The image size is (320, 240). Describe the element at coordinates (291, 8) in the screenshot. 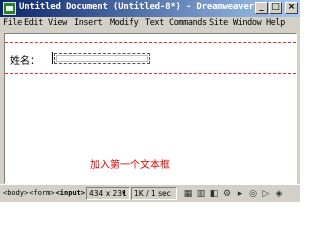

I see `close-button: ×` at that location.